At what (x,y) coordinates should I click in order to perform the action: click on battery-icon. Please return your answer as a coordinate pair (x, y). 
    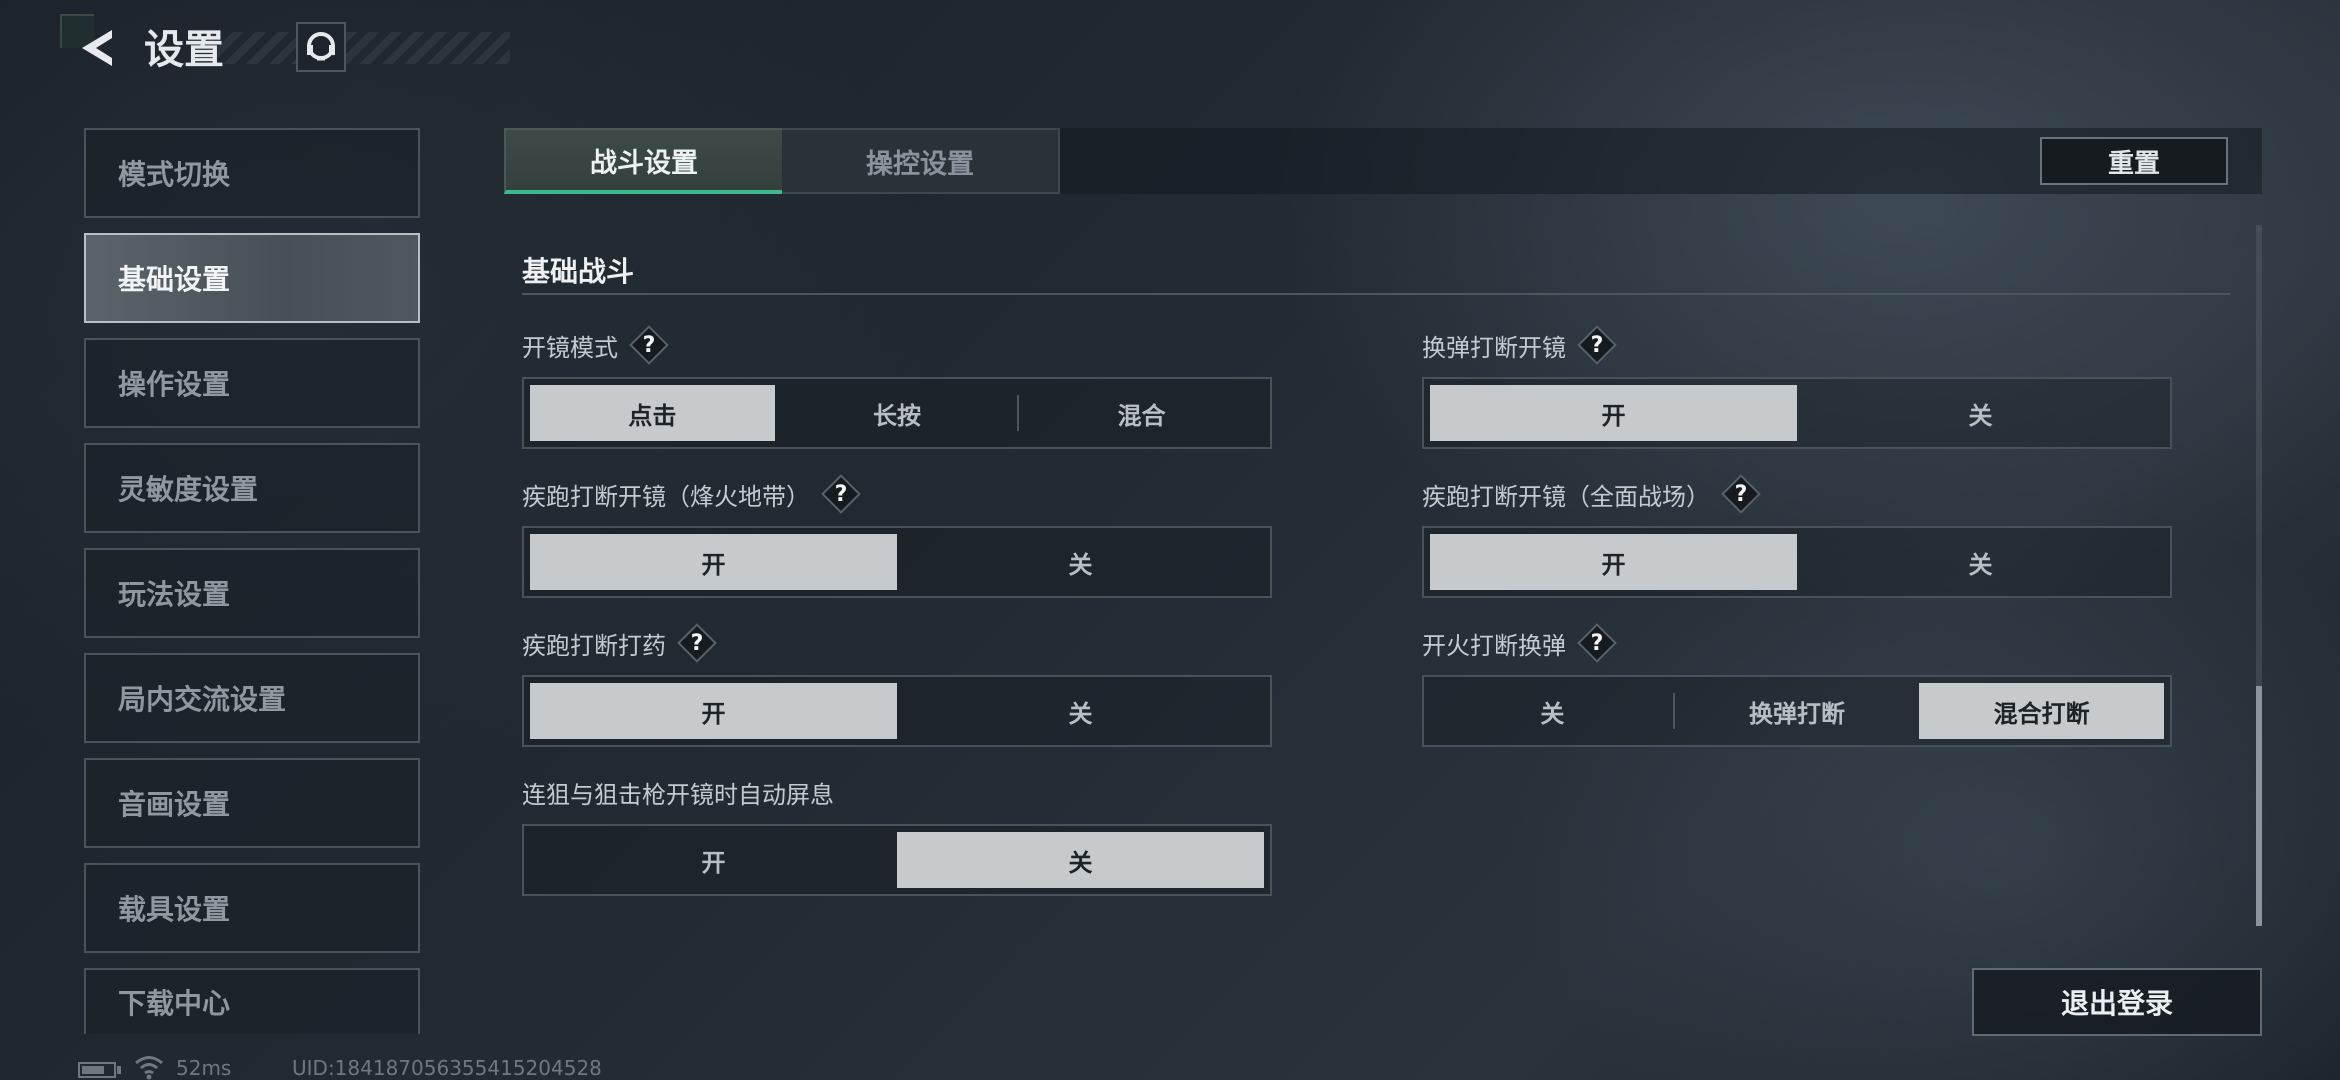
    Looking at the image, I should click on (97, 1070).